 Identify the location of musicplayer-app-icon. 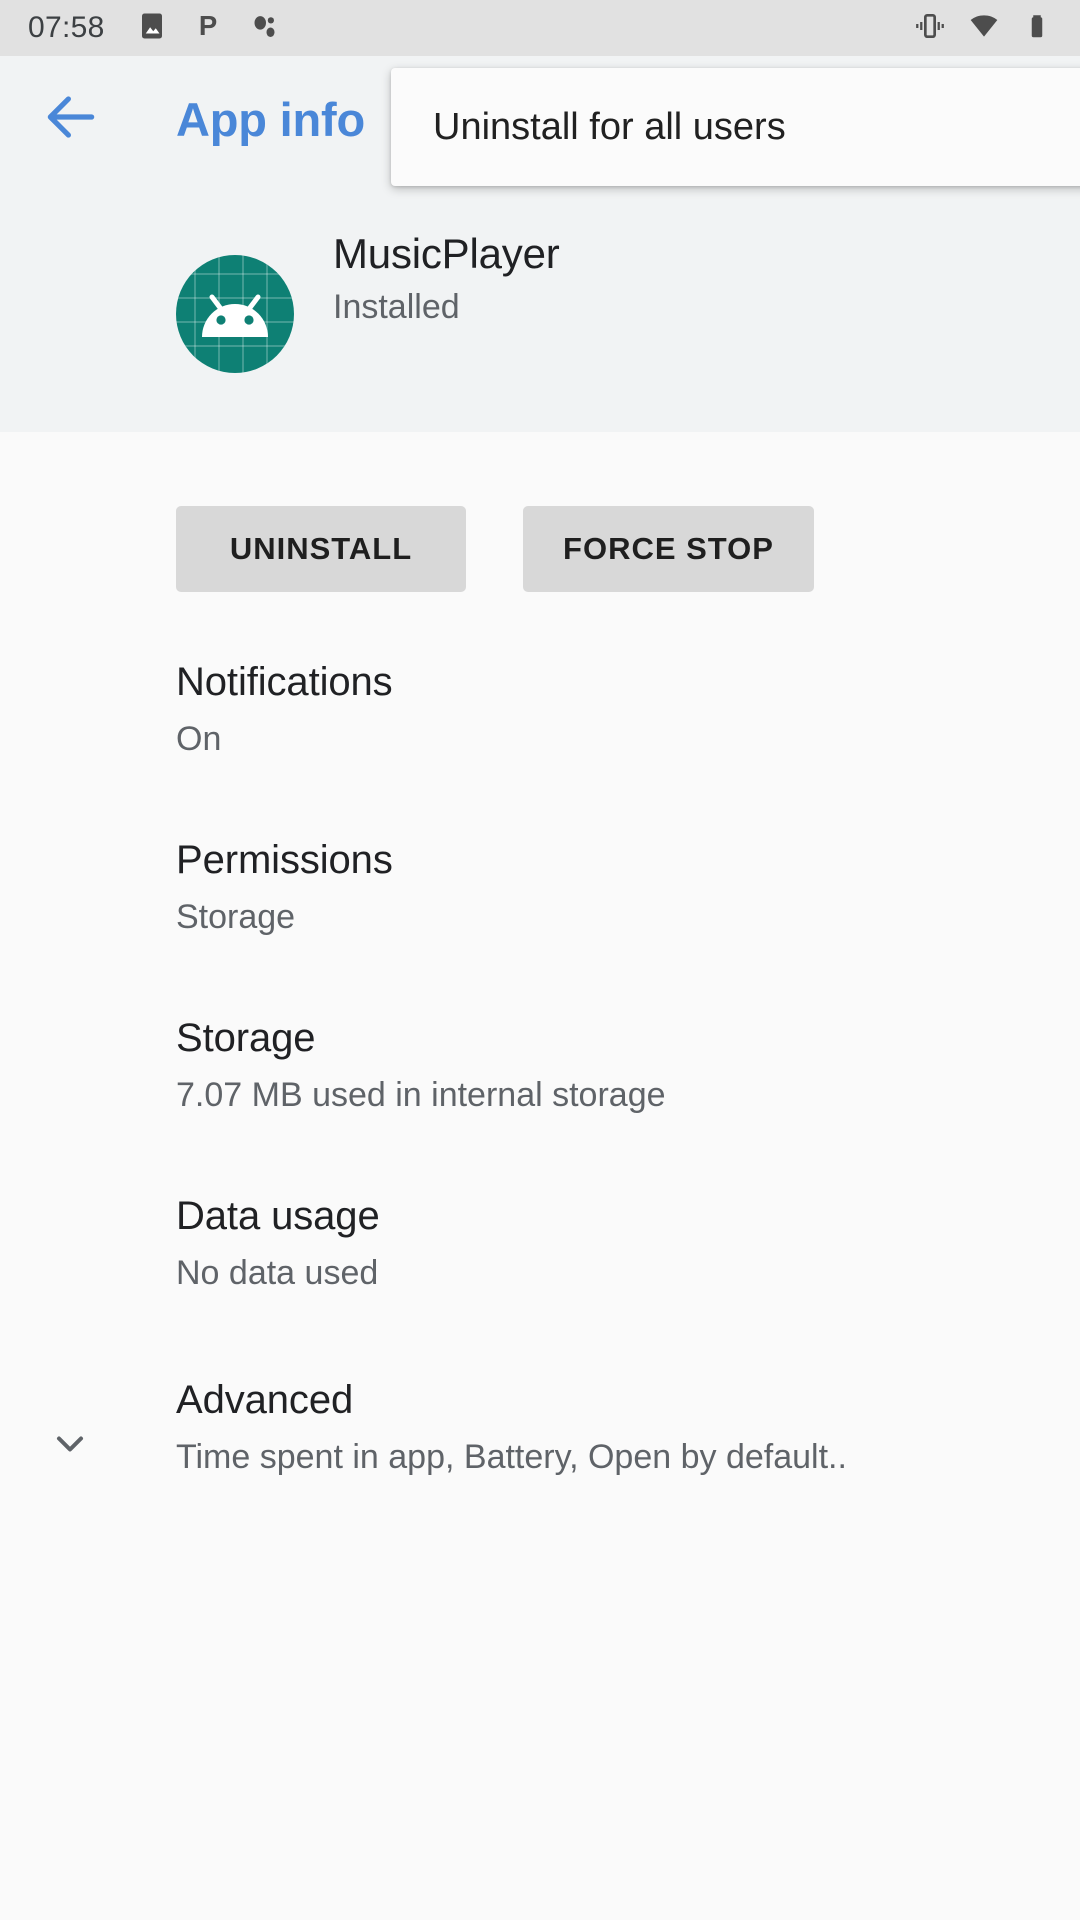
(235, 314).